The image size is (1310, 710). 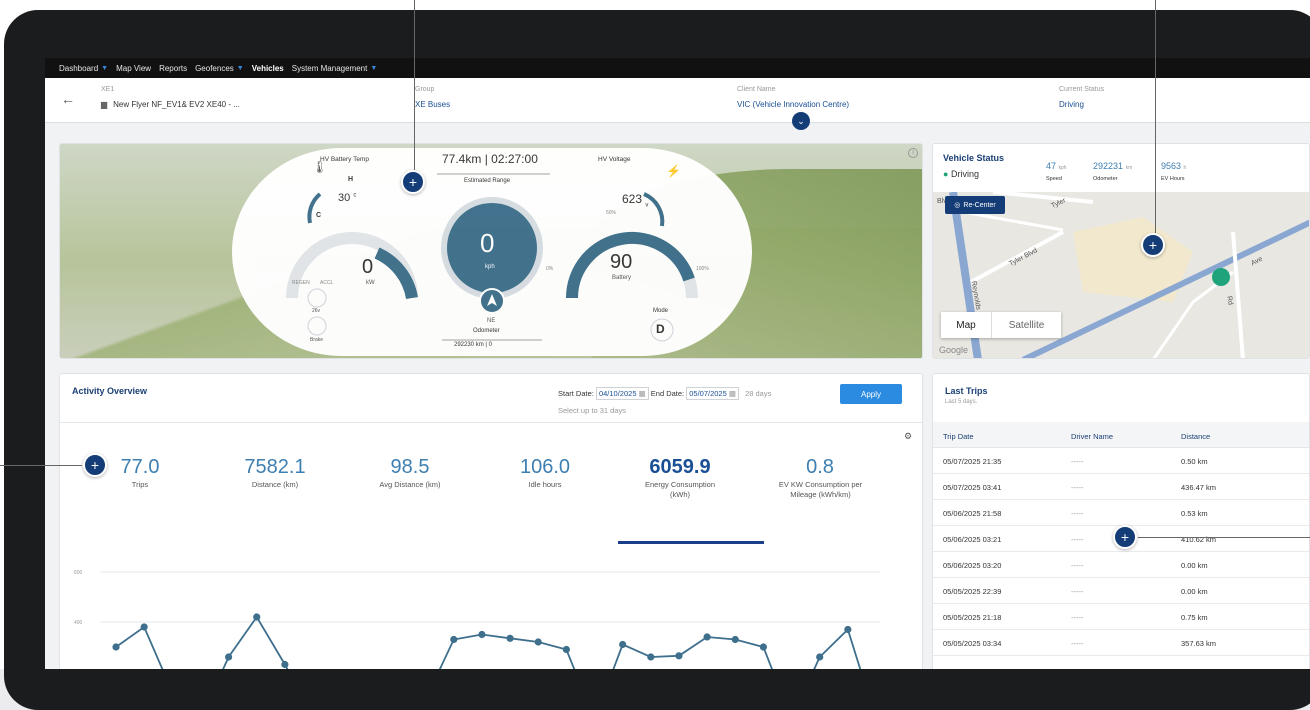 I want to click on nav-item-dashboard: Dashboard ▼, so click(x=83, y=68).